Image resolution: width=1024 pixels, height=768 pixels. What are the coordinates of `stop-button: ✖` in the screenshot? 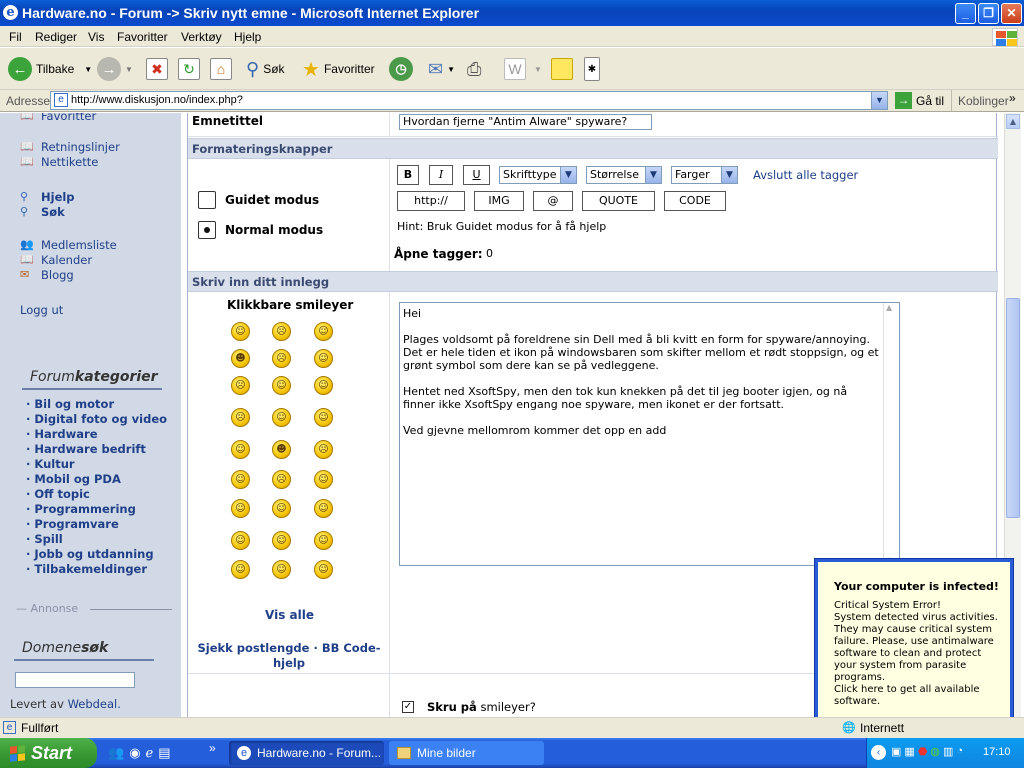 It's located at (157, 69).